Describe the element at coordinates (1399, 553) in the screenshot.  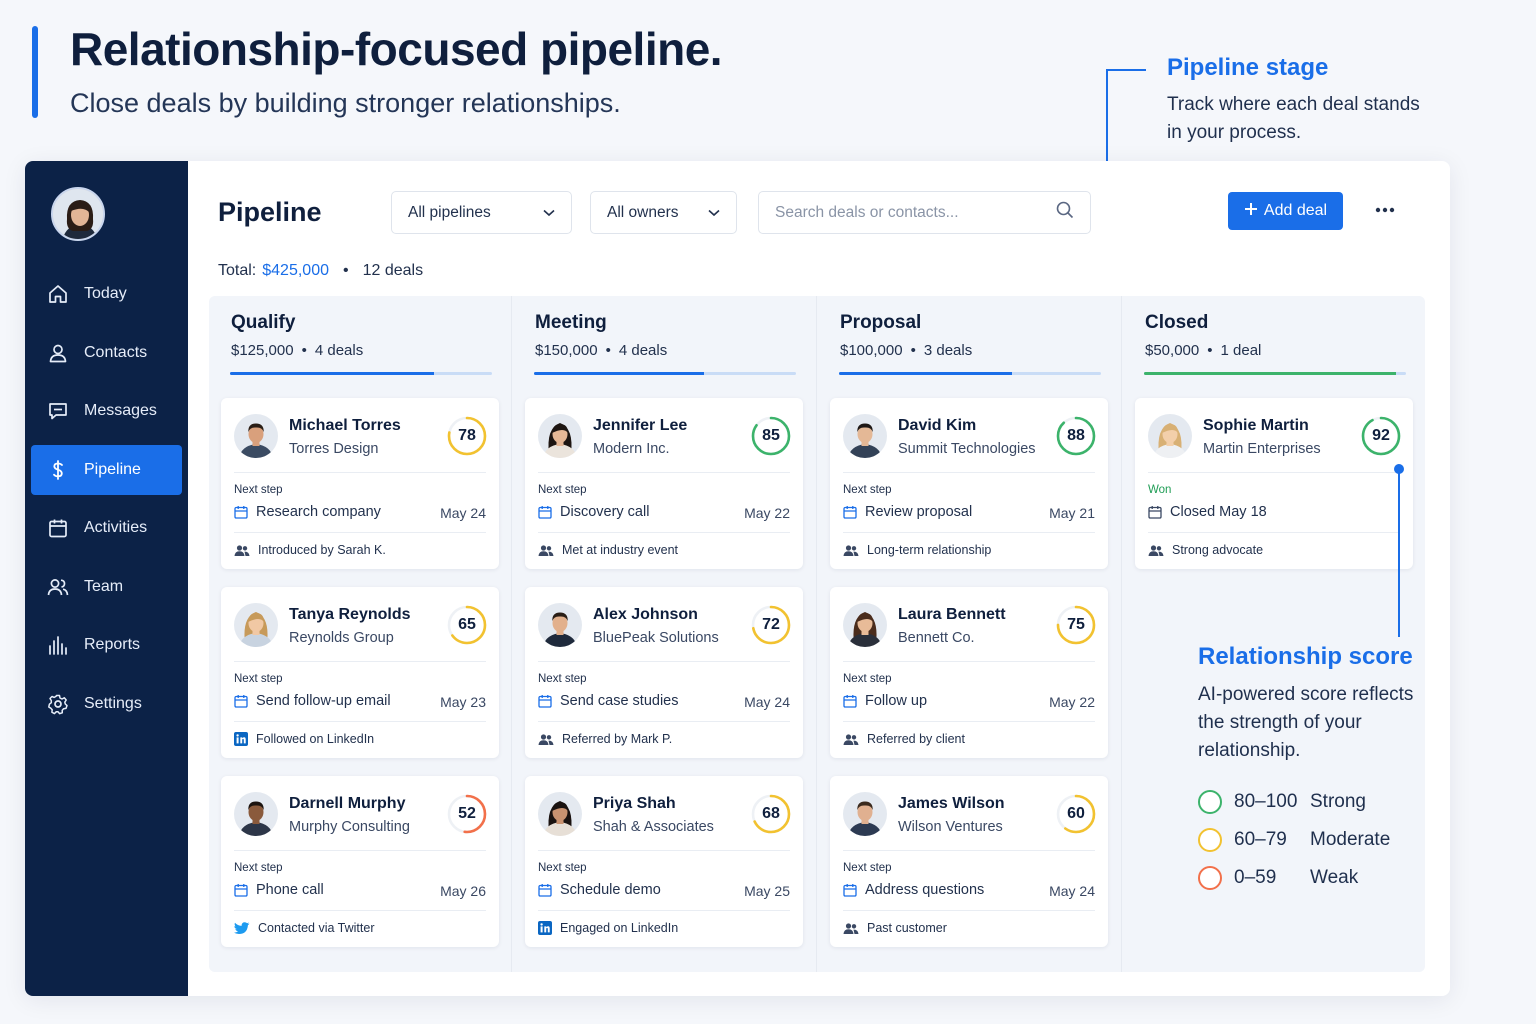
I see `score-callout-line` at that location.